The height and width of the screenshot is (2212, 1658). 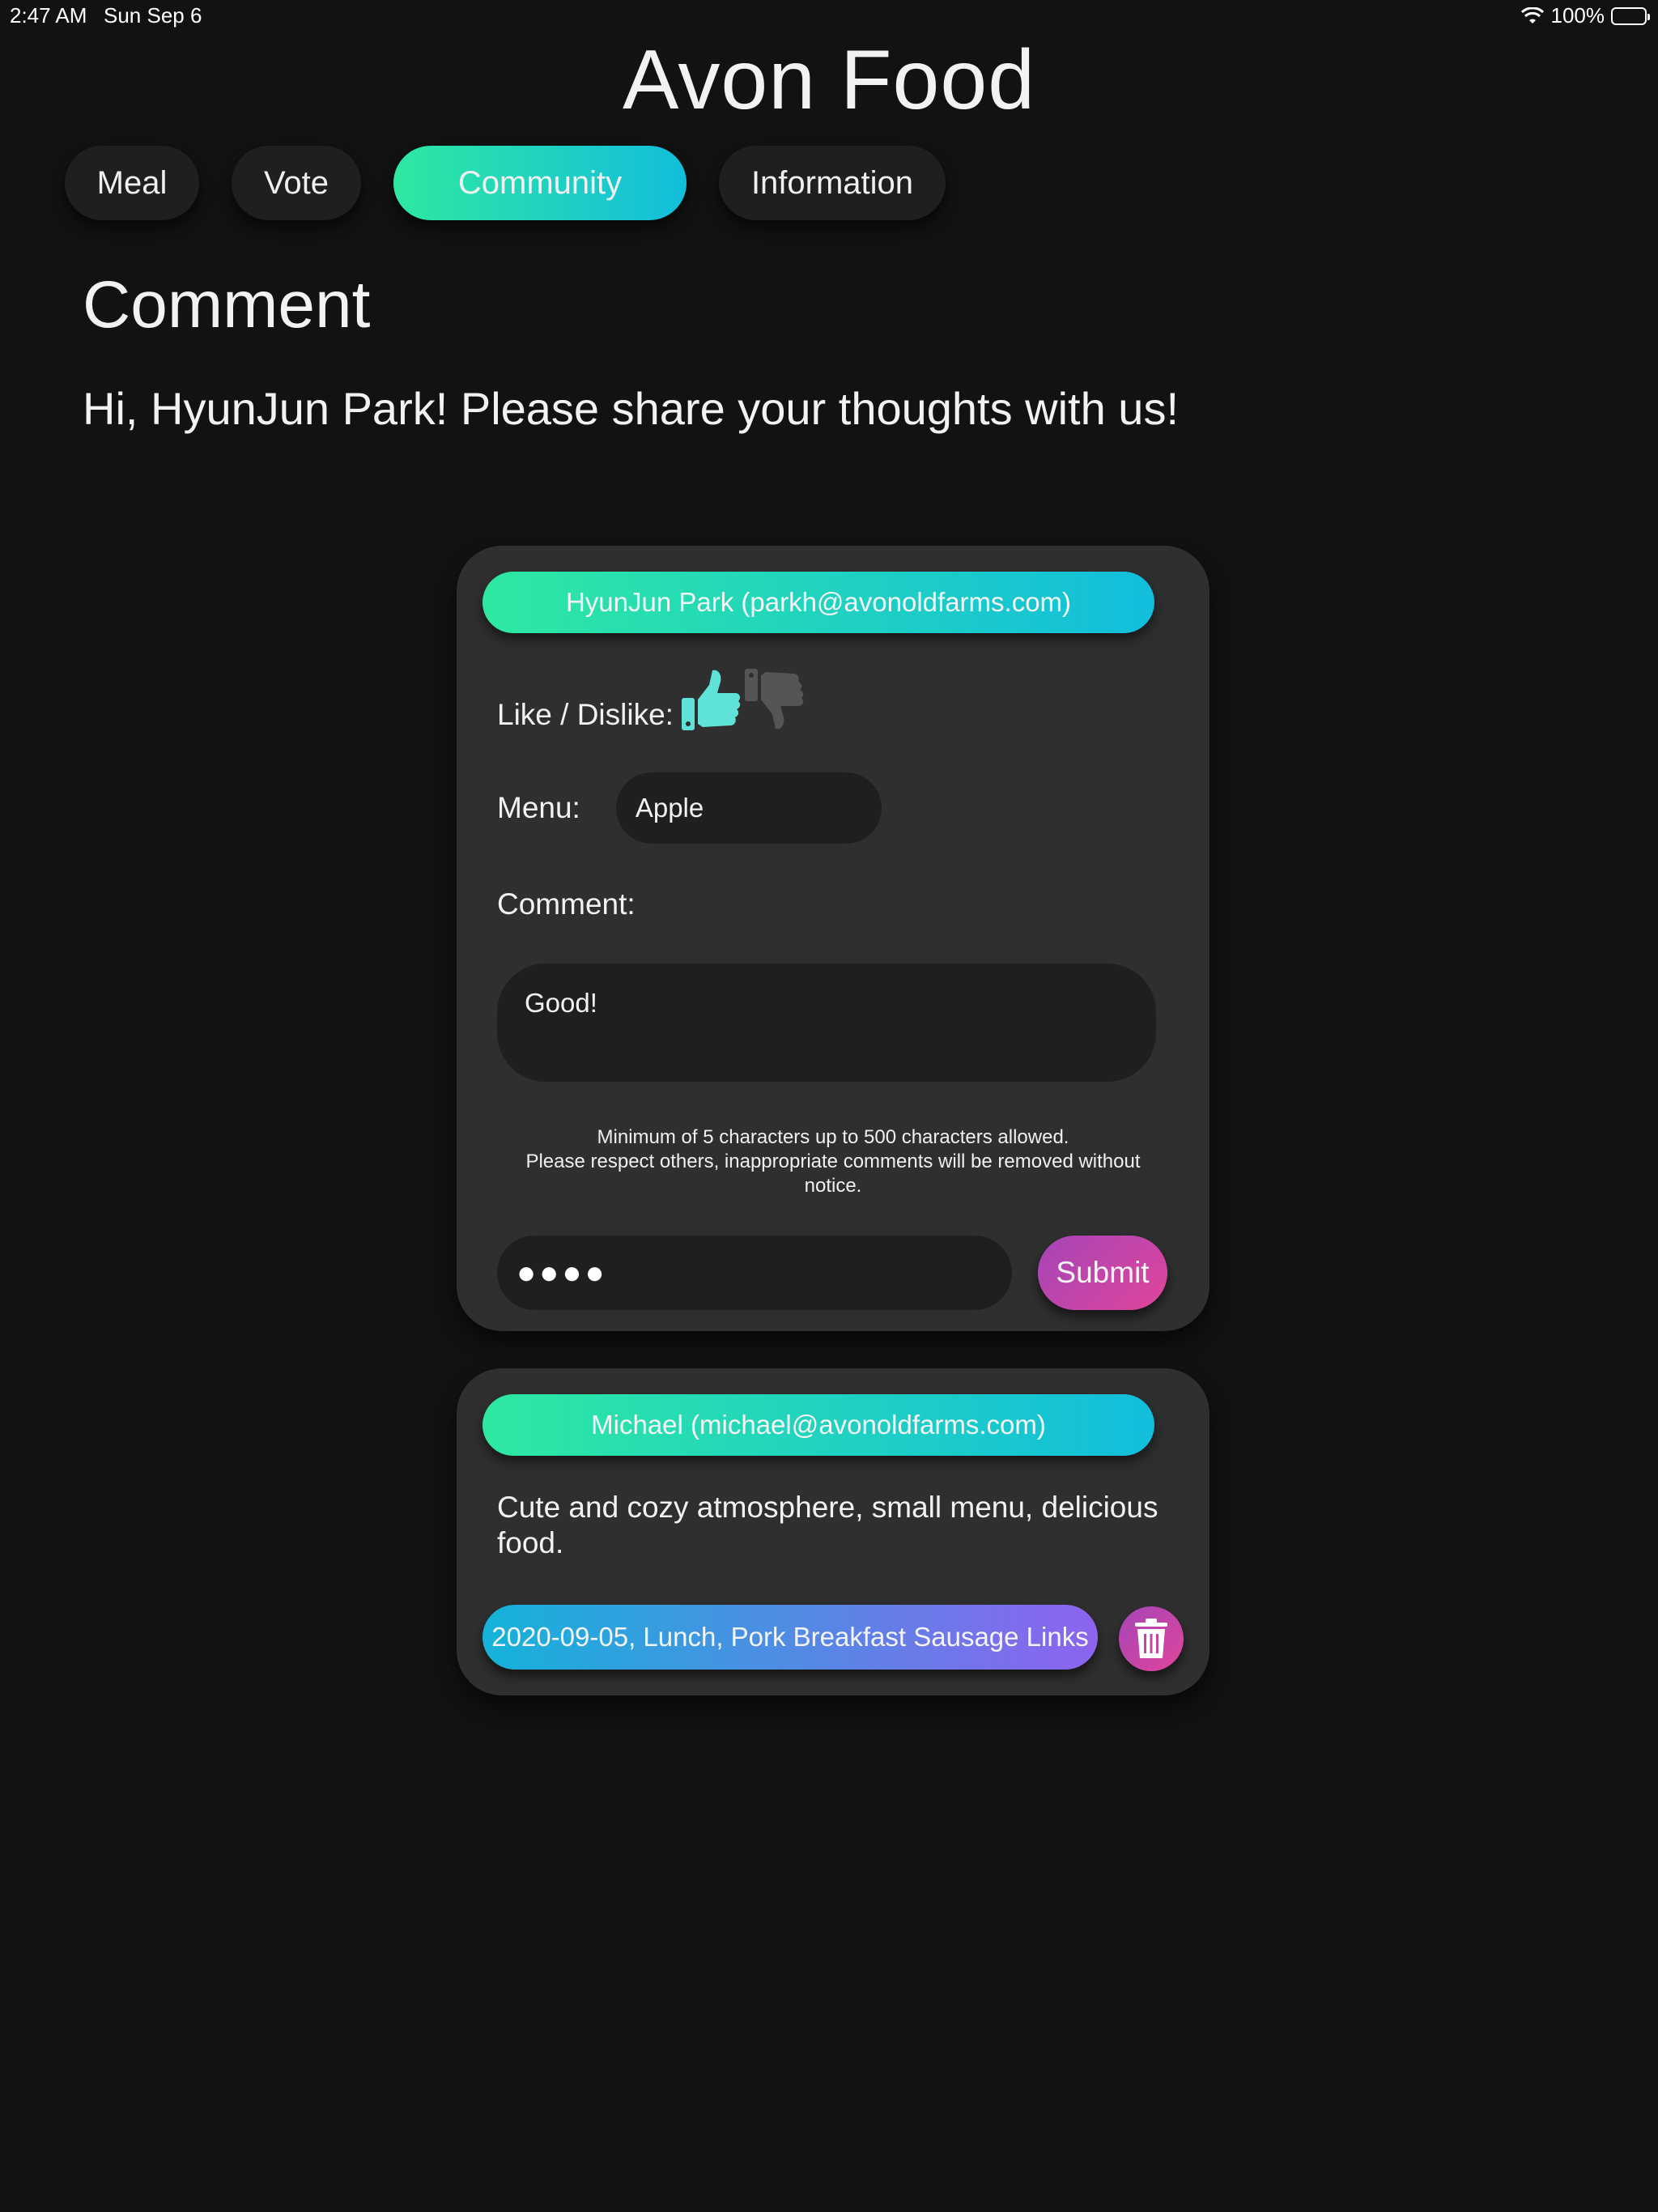 I want to click on comment-textarea: Good!, so click(x=826, y=1023).